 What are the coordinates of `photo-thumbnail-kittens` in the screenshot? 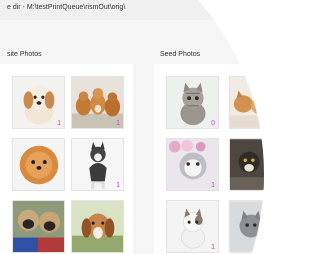 It's located at (246, 102).